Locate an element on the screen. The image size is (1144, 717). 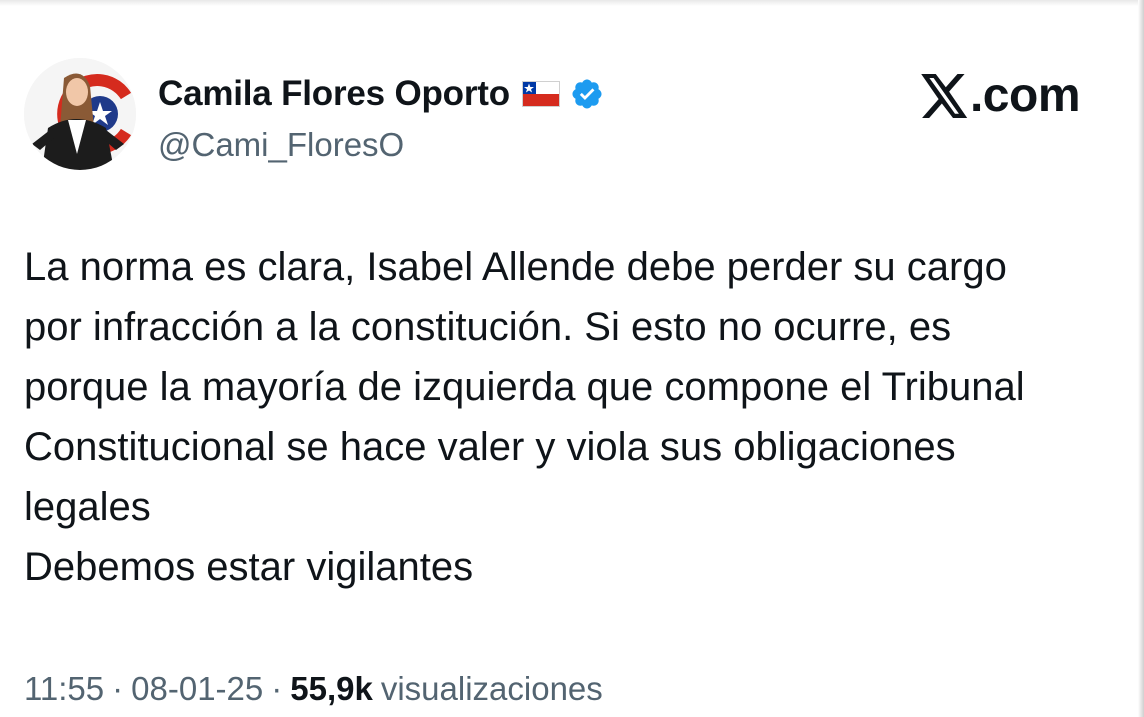
post-date: 08-01-25 is located at coordinates (197, 689).